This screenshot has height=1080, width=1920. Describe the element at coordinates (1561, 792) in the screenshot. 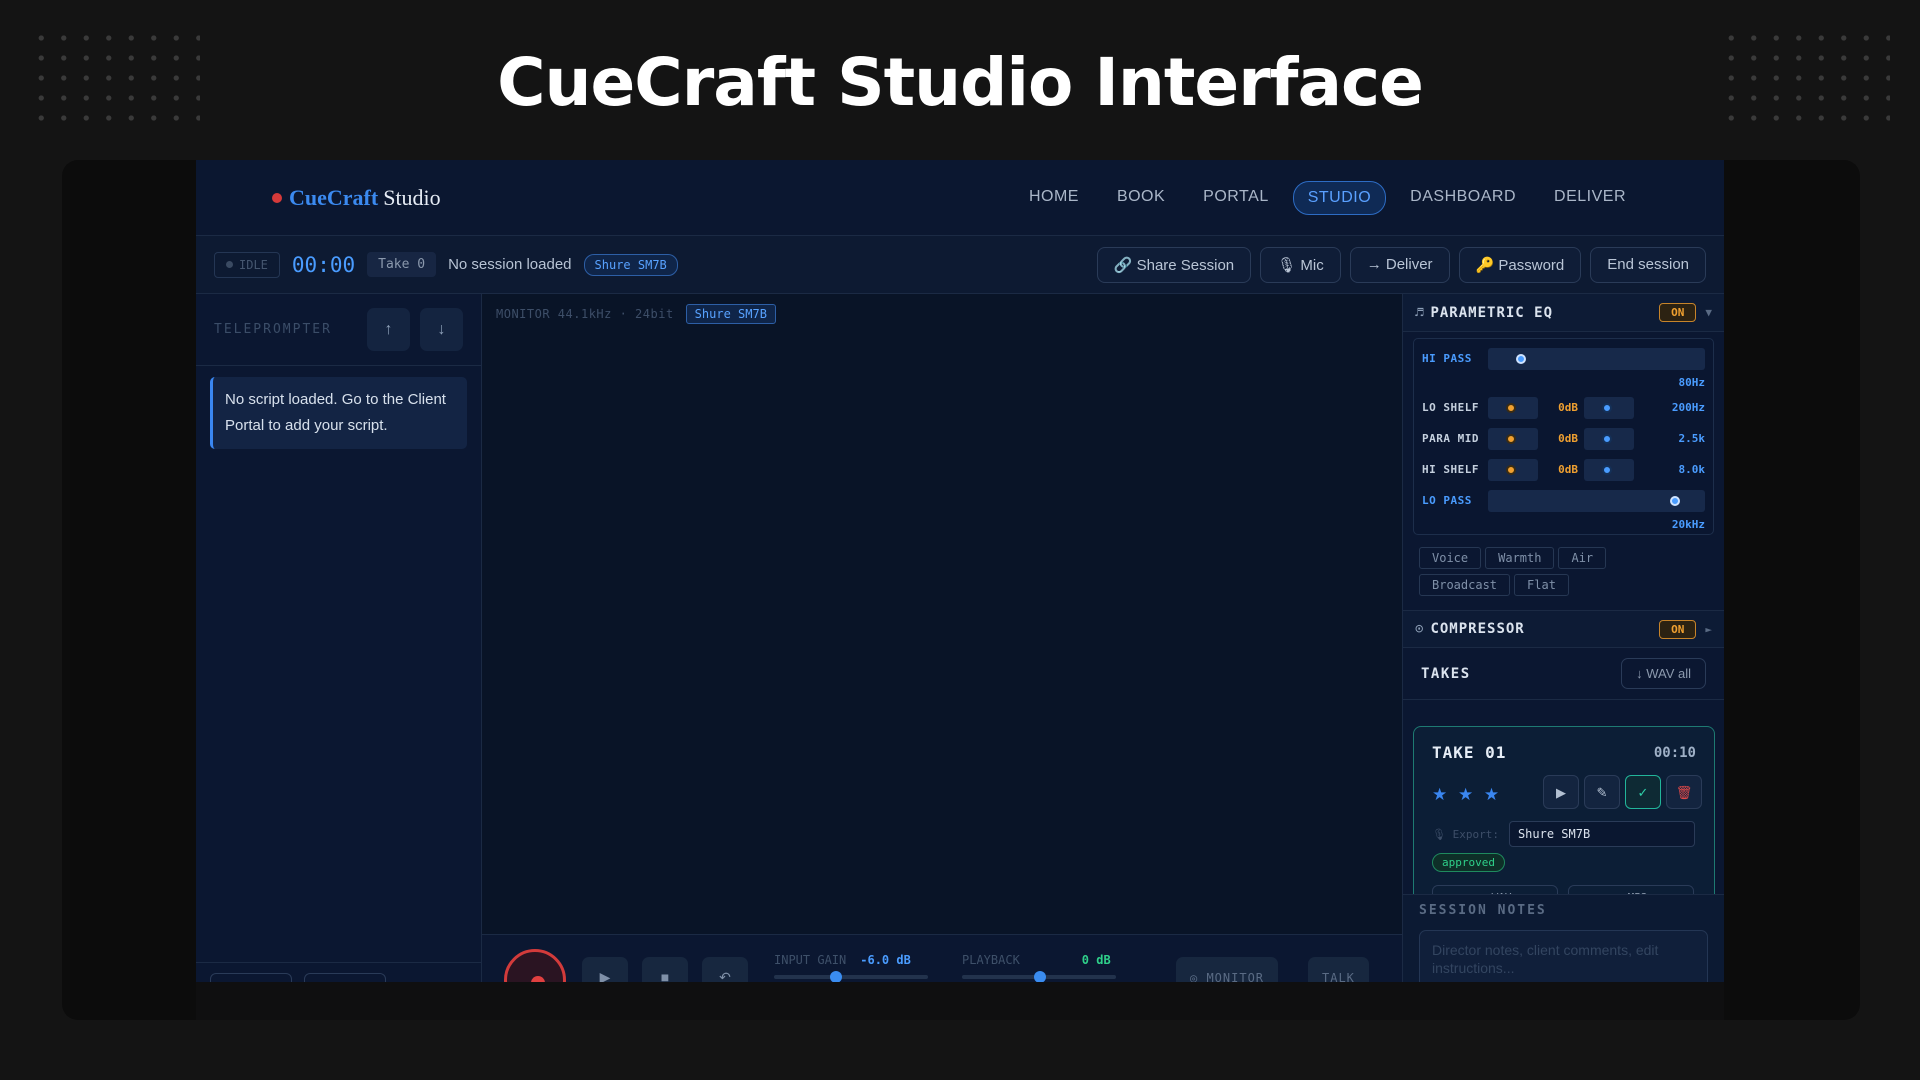

I see `take-play-button: ▶` at that location.